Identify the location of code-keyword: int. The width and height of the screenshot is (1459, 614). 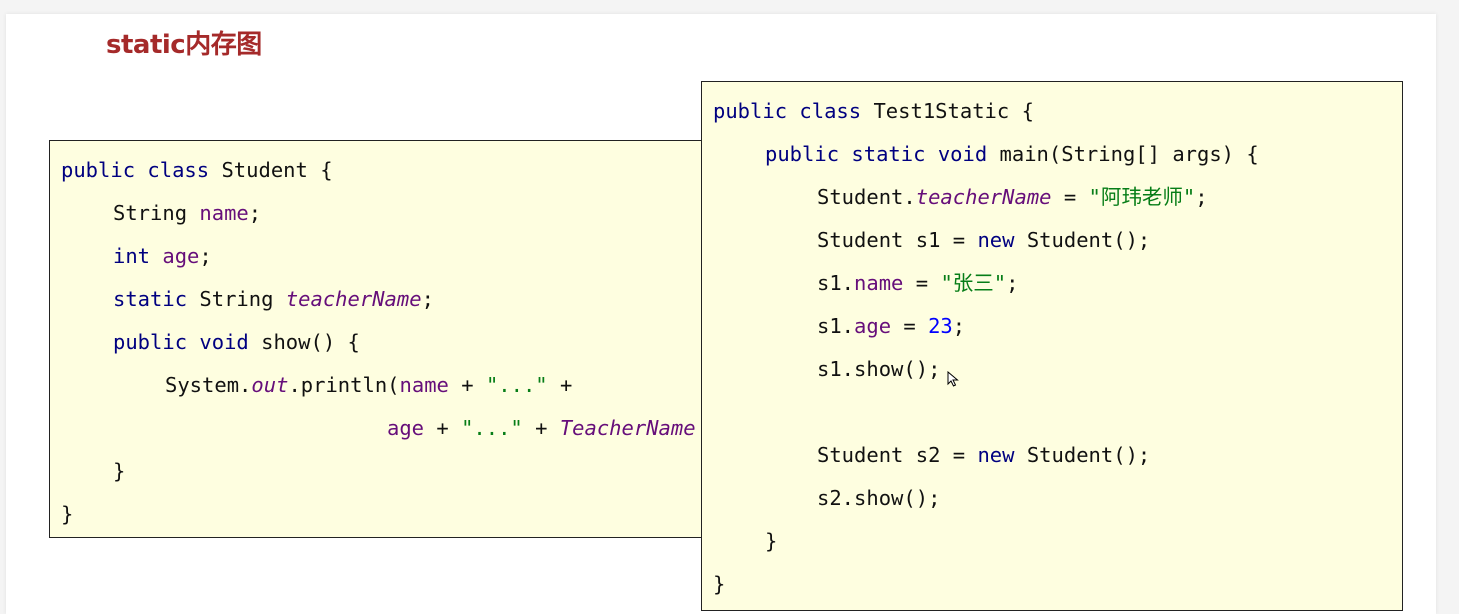
(132, 256).